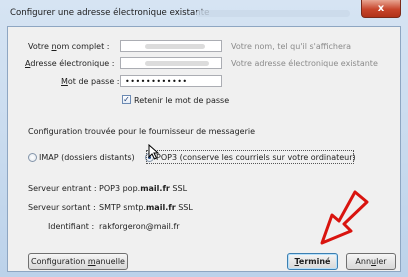  Describe the element at coordinates (87, 157) in the screenshot. I see `imap-label: IMAP (dossiers distants)` at that location.